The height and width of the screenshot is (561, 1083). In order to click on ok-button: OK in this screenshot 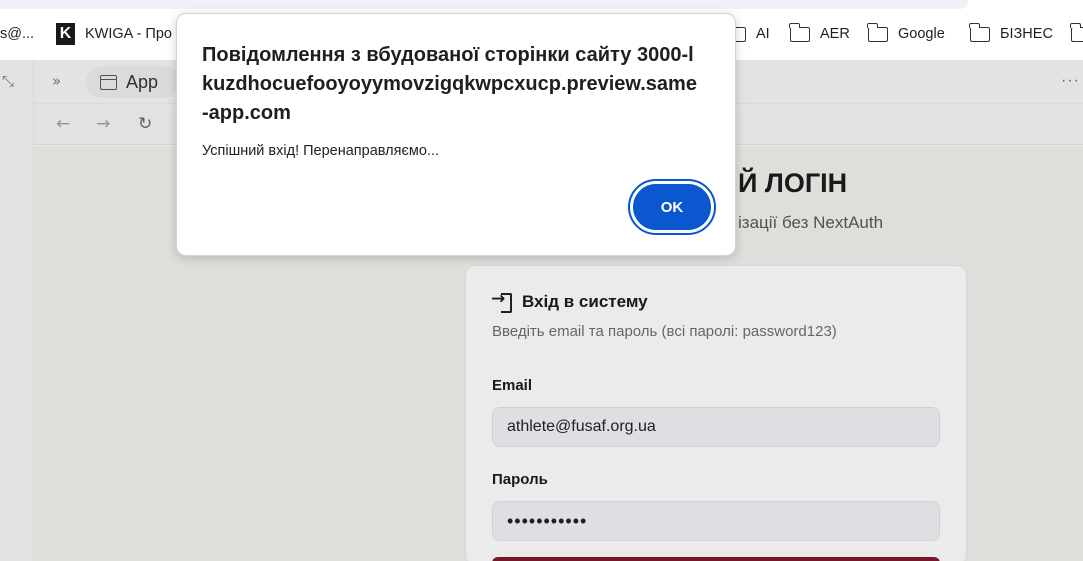, I will do `click(672, 207)`.